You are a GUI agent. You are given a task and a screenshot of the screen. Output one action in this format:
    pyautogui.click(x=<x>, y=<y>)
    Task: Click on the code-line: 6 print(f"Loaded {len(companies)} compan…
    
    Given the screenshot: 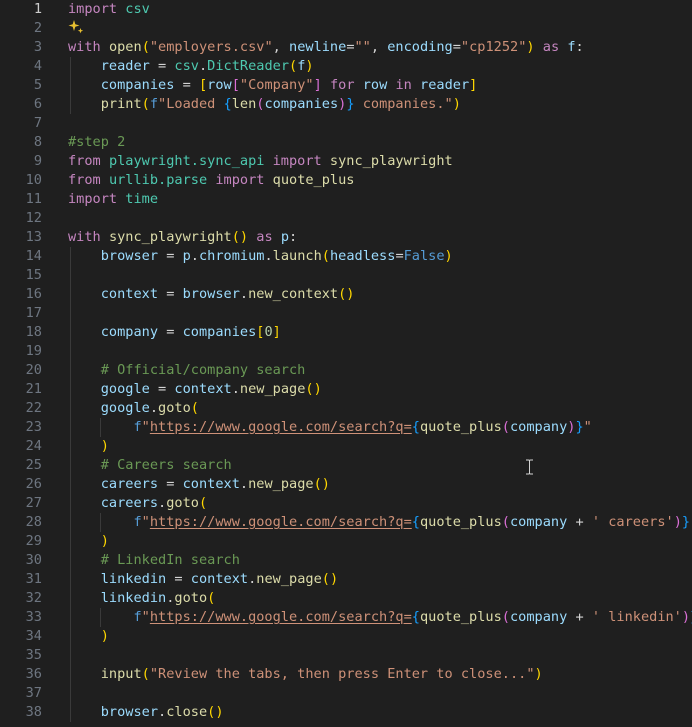 What is the action you would take?
    pyautogui.click(x=346, y=104)
    